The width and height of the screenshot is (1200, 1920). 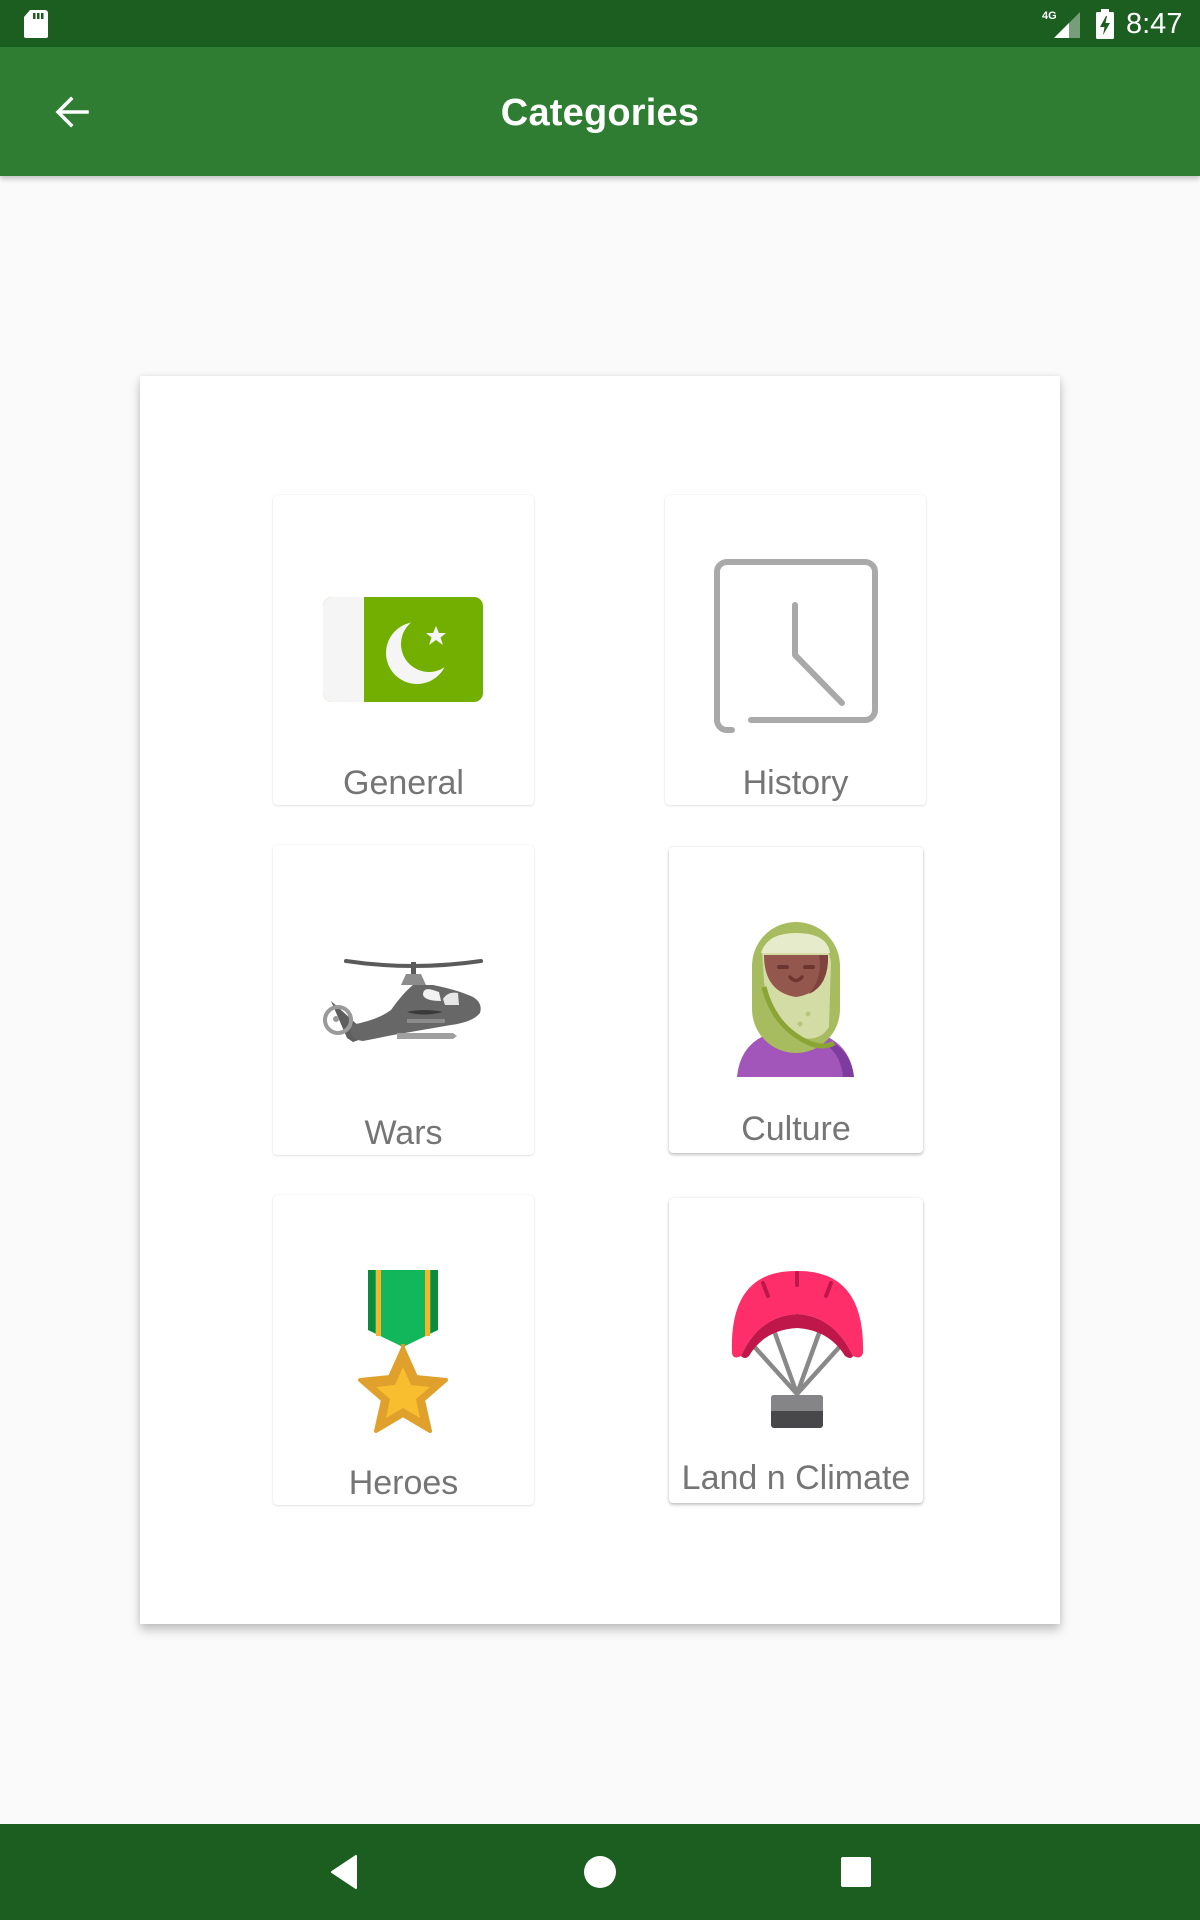 What do you see at coordinates (36, 24) in the screenshot?
I see `sd-card-icon` at bounding box center [36, 24].